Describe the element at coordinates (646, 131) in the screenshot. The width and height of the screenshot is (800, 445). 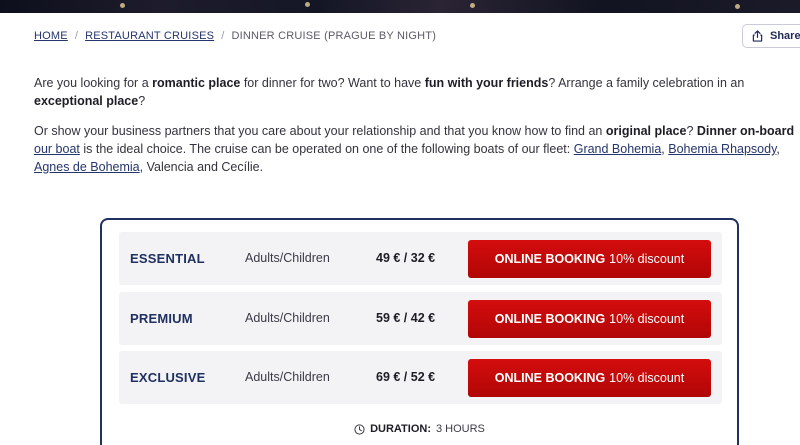
I see `intro-bold-original-place: original place` at that location.